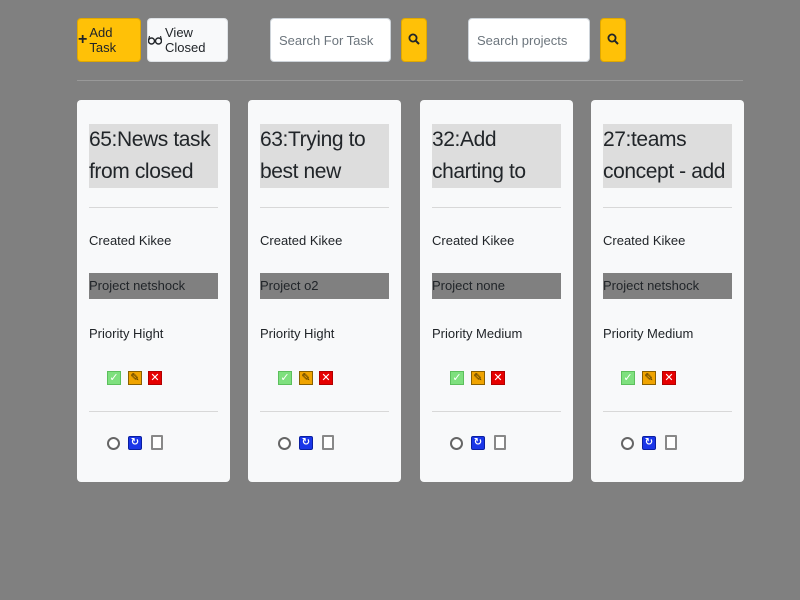  What do you see at coordinates (529, 40) in the screenshot?
I see `project-search-input` at bounding box center [529, 40].